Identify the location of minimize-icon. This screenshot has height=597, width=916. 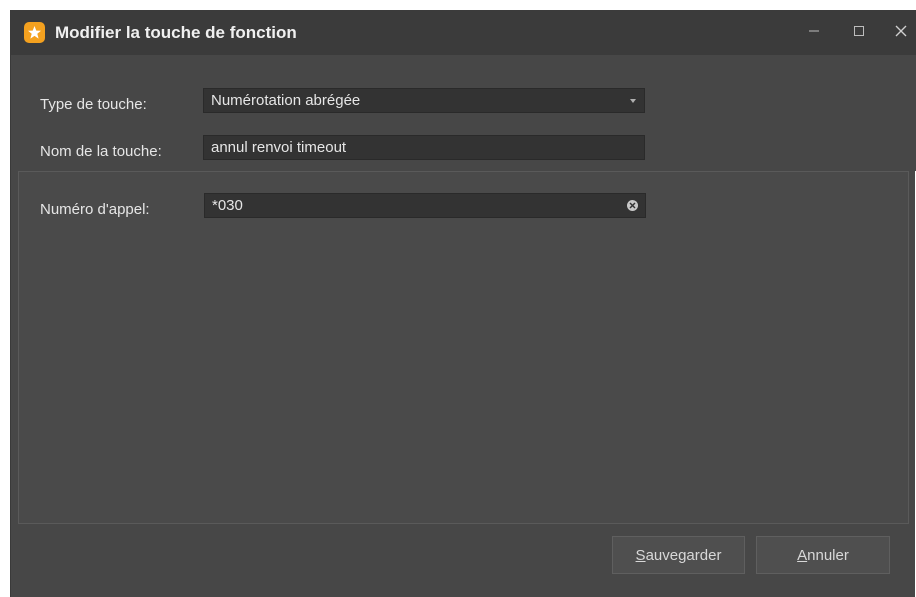
(814, 33).